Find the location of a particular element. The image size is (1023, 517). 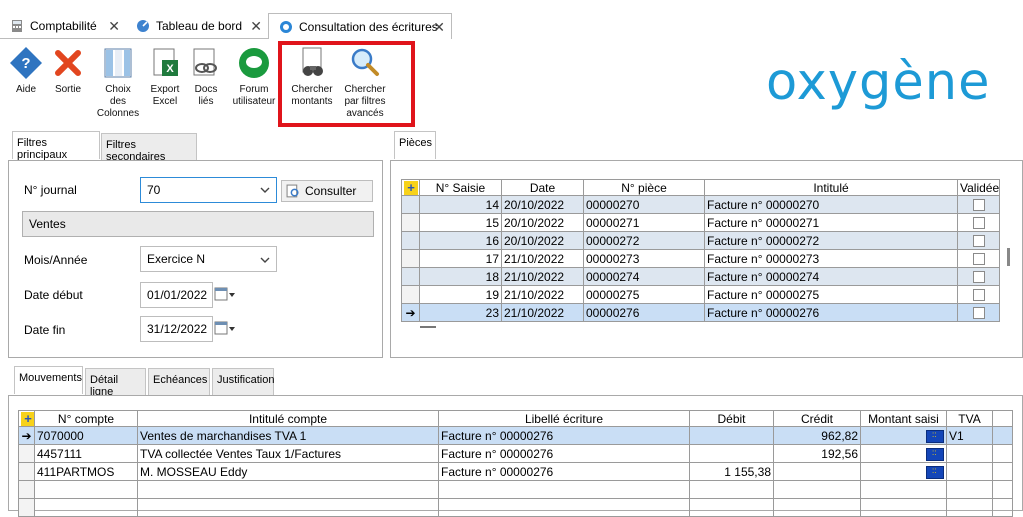

tab-filtres-secondaires: Filtres secondaires is located at coordinates (149, 148).